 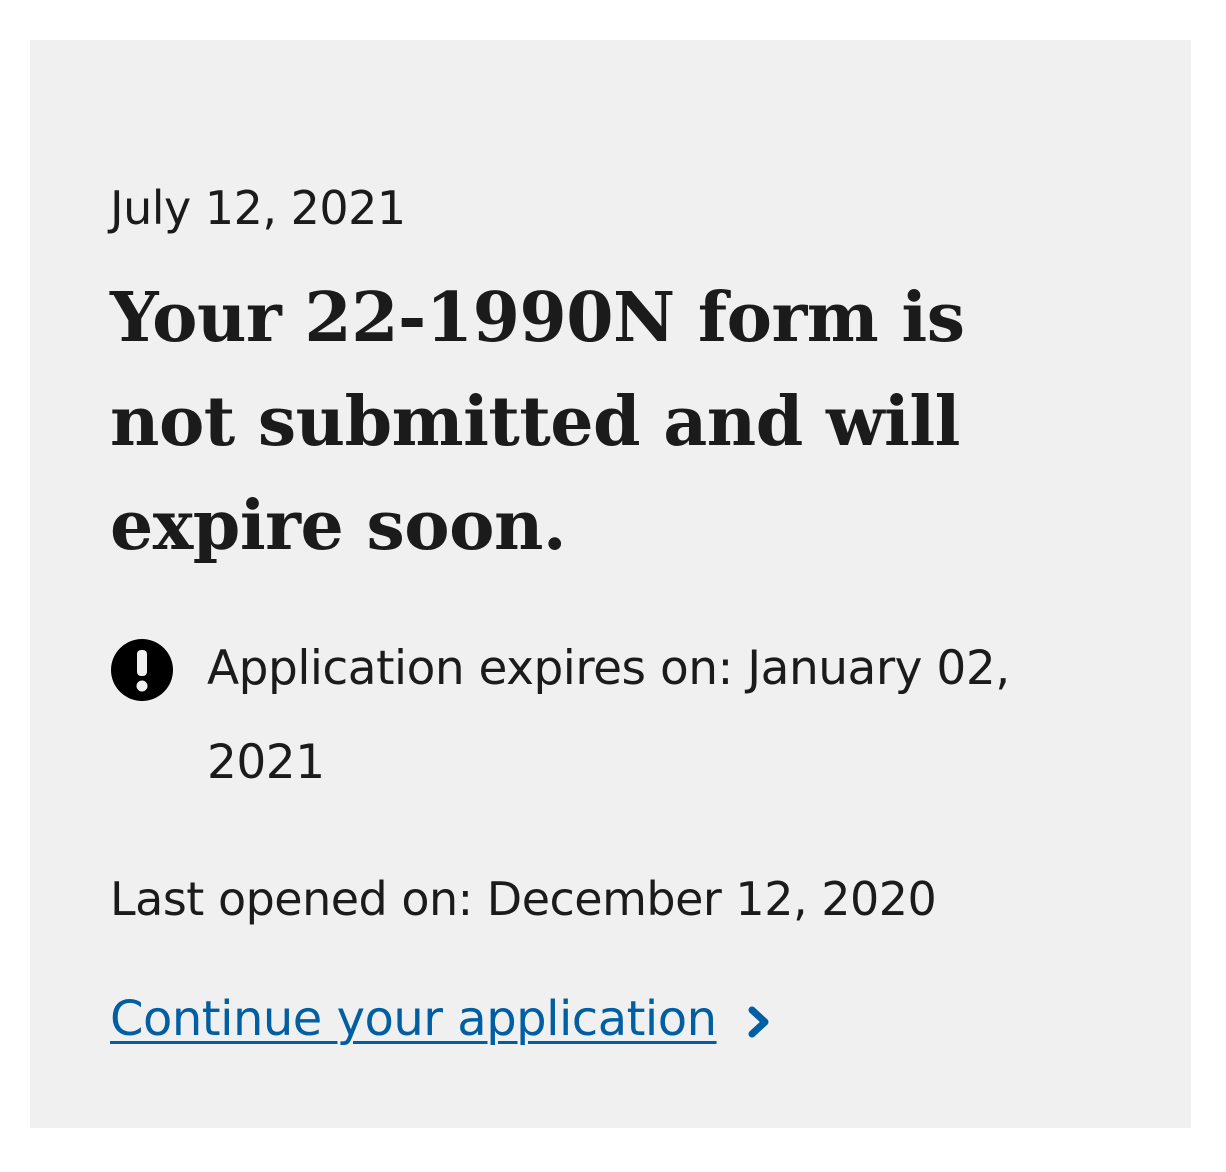 I want to click on last-opened-text: Last opened on: December 12, 2020, so click(x=523, y=899).